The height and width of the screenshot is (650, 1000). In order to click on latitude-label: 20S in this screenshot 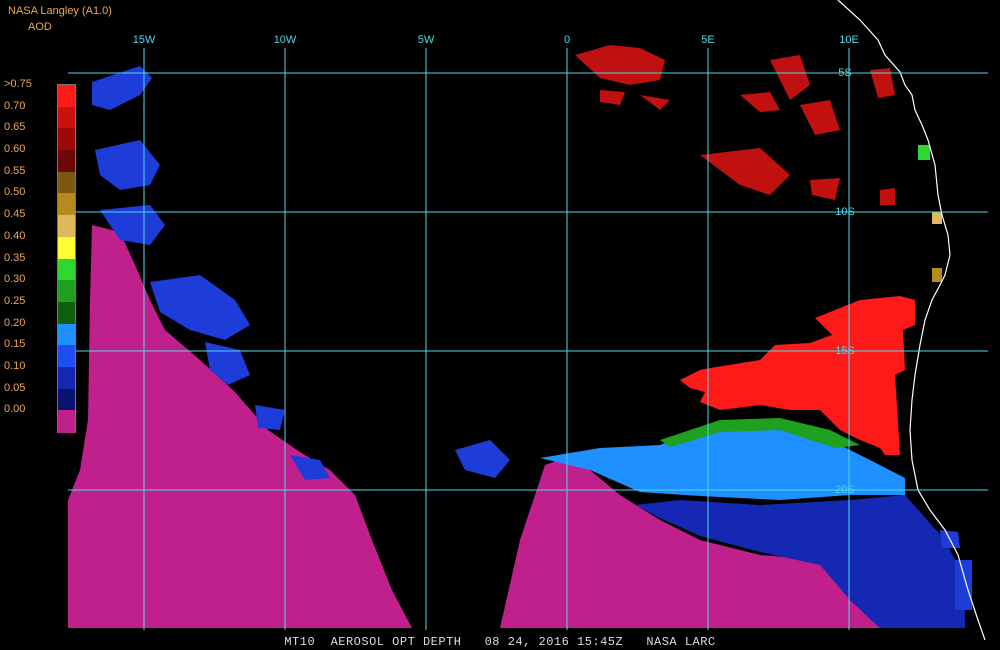, I will do `click(845, 490)`.